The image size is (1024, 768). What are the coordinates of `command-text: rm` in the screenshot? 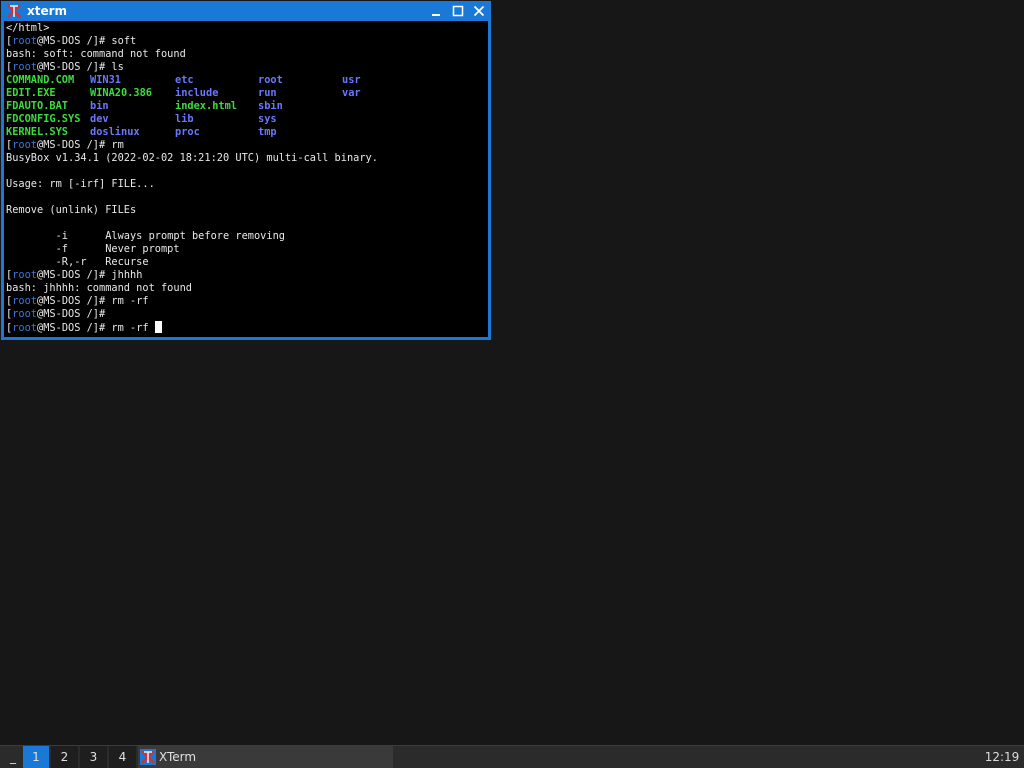 It's located at (117, 145).